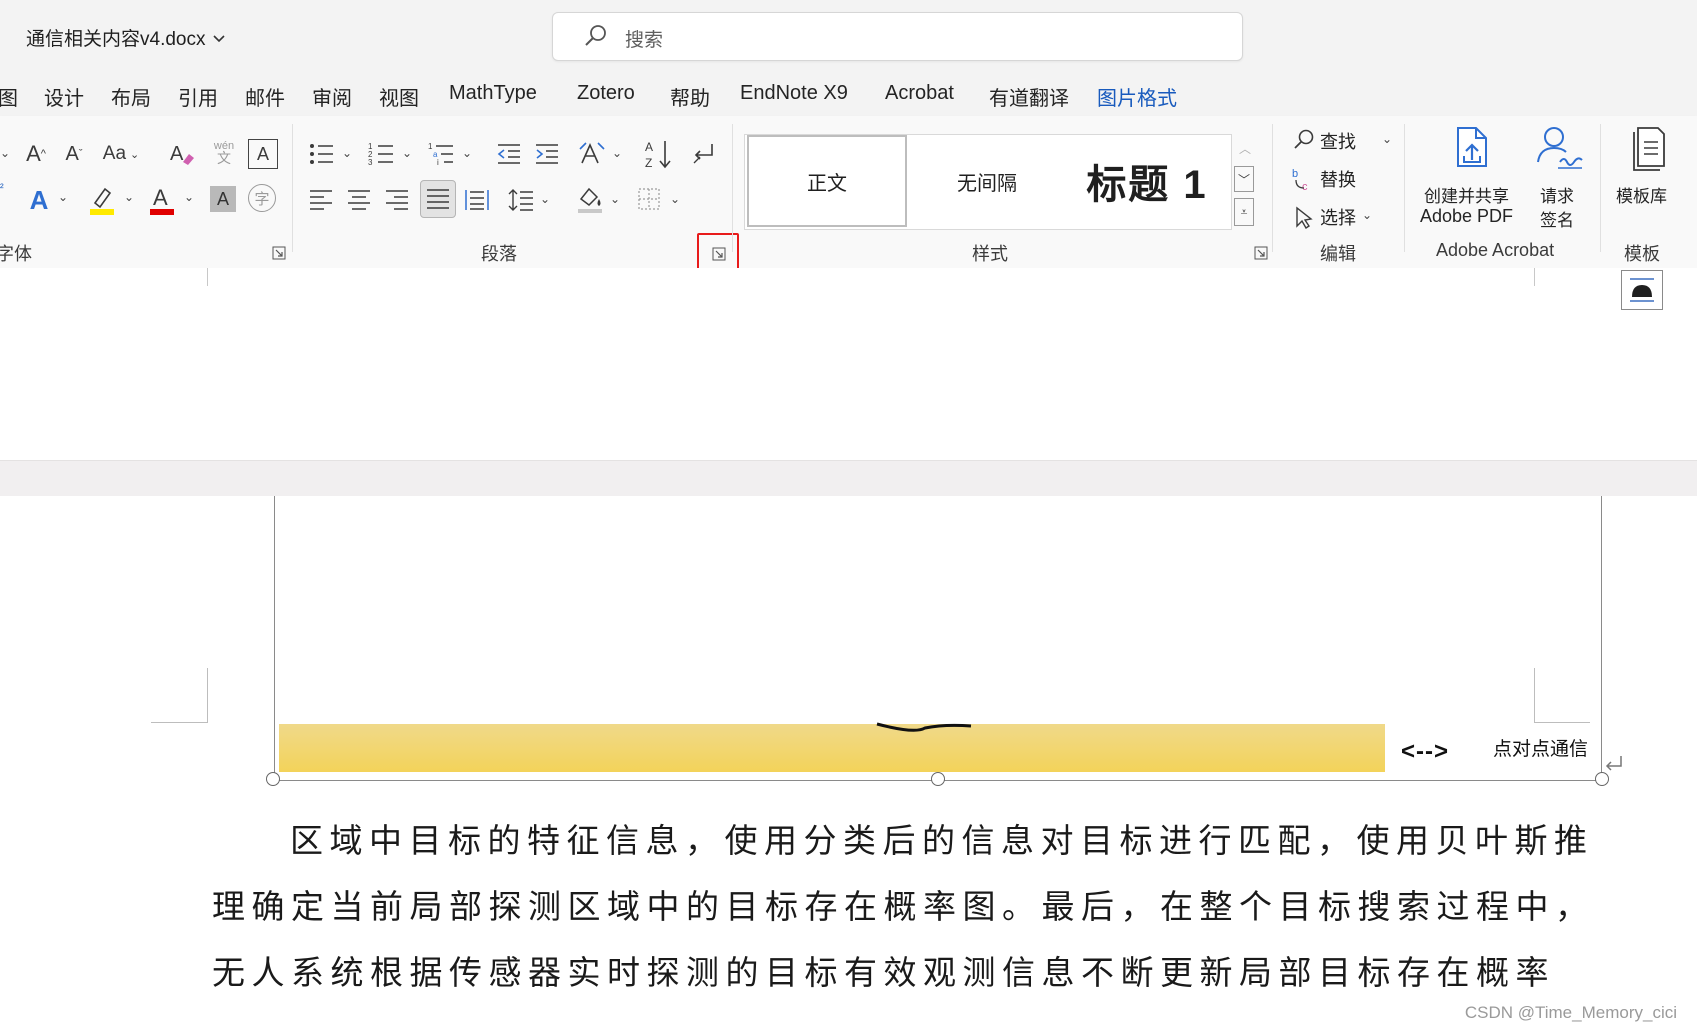 The width and height of the screenshot is (1697, 1033). Describe the element at coordinates (509, 154) in the screenshot. I see `decrease-indent-icon` at that location.